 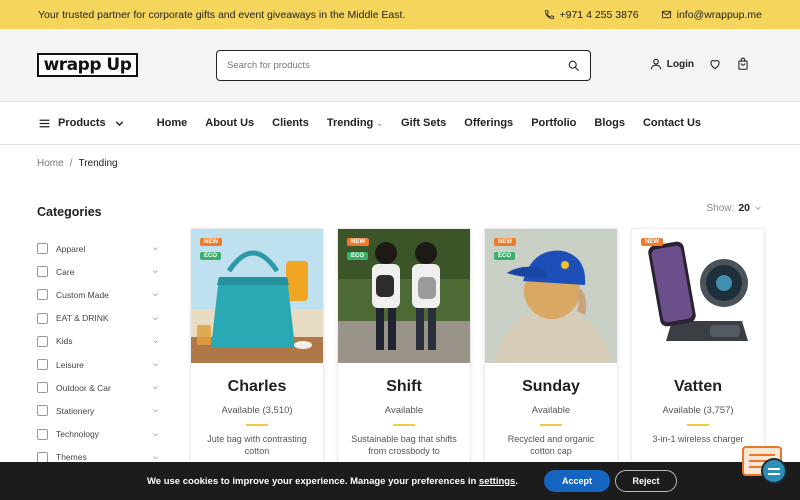 What do you see at coordinates (744, 208) in the screenshot?
I see `show-value: 20` at bounding box center [744, 208].